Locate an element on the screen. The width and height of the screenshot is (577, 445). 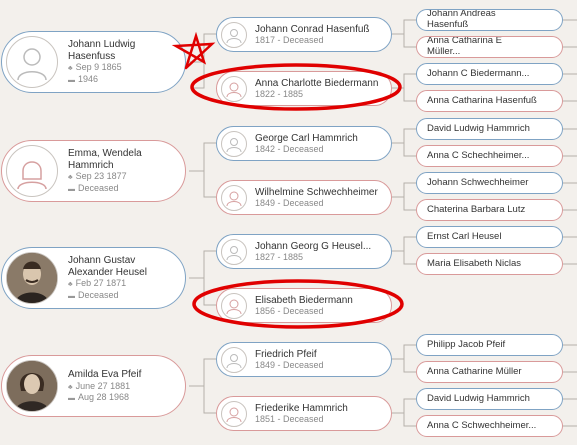
person-name: George Carl Hammrich is located at coordinates (306, 138).